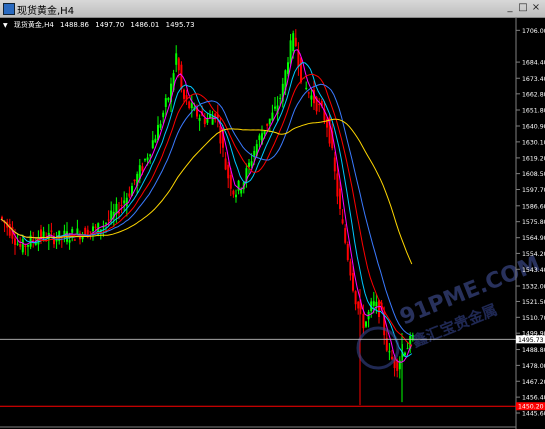  What do you see at coordinates (533, 31) in the screenshot?
I see `price-tick-label: 1706.00` at bounding box center [533, 31].